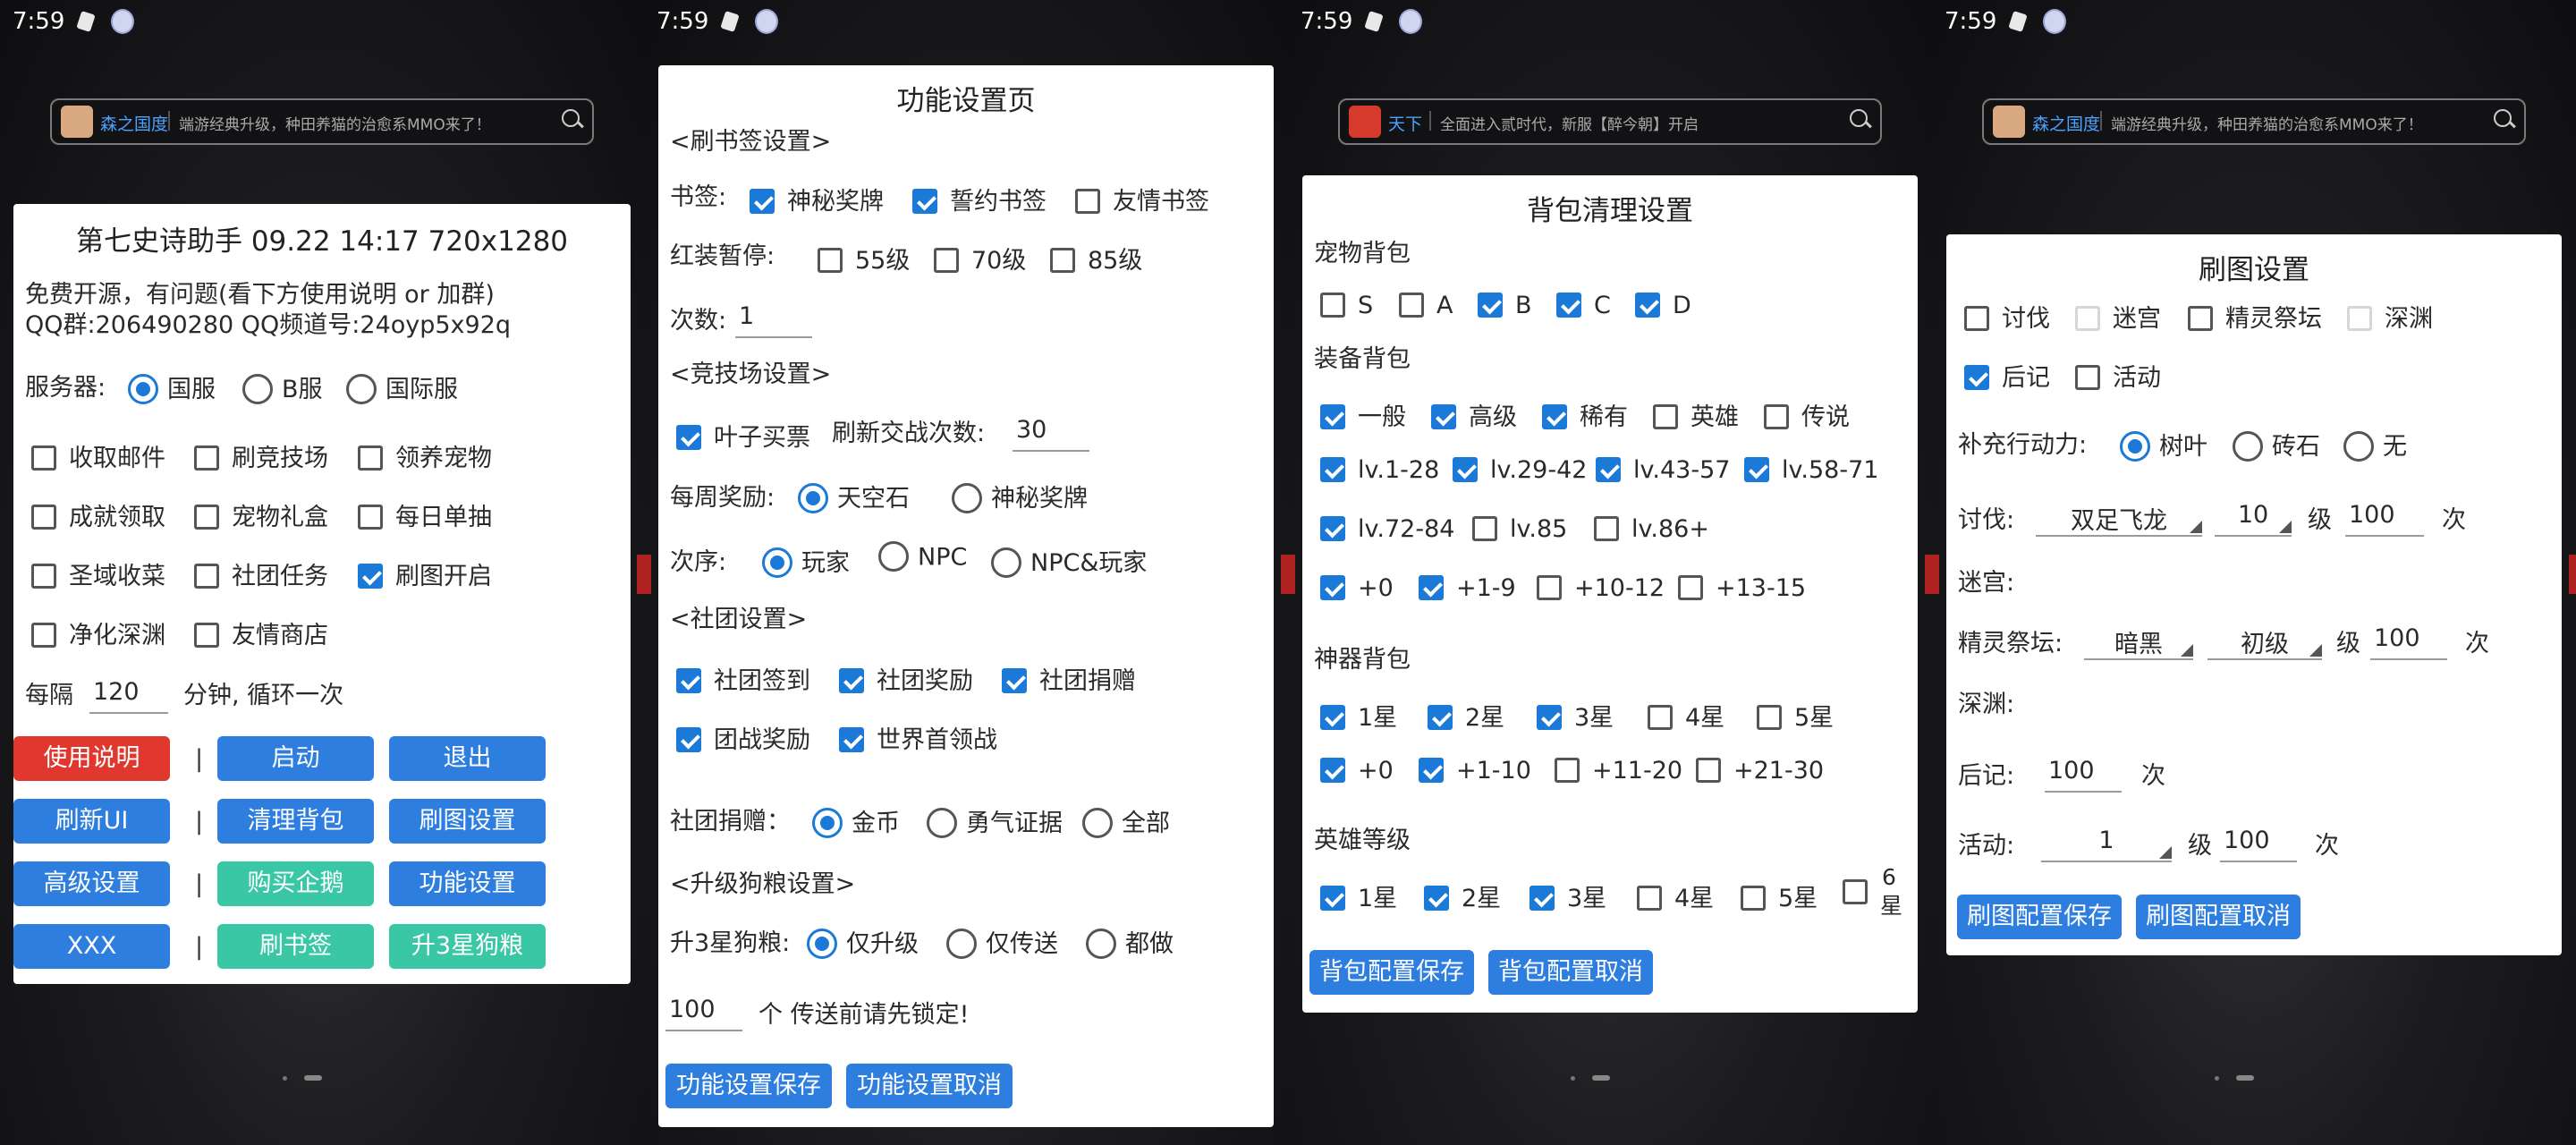 The width and height of the screenshot is (2576, 1145). I want to click on hunt-count-input: 100, so click(2384, 519).